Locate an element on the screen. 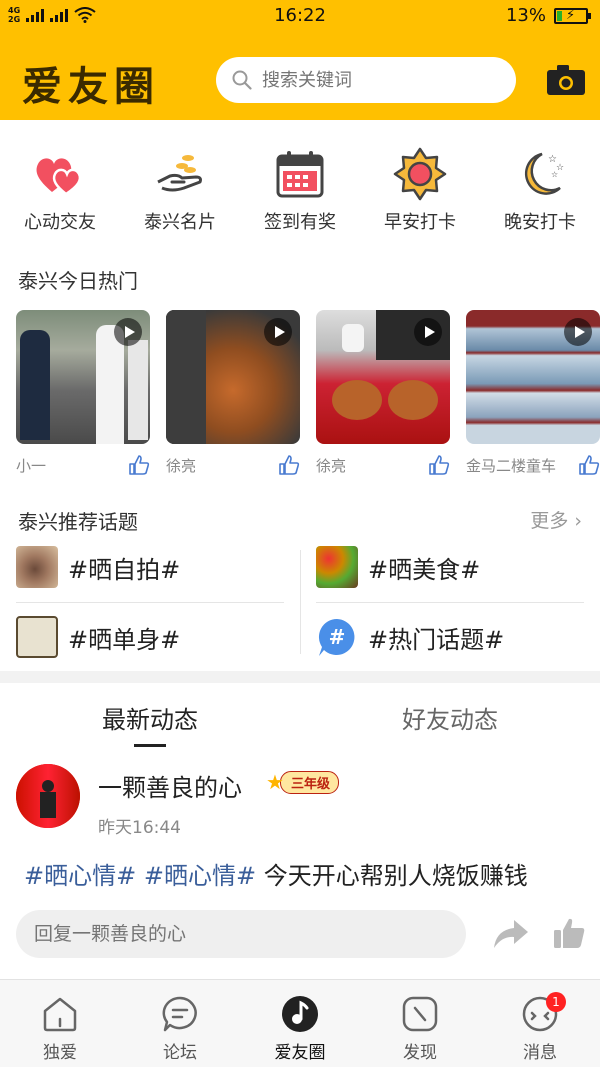 The width and height of the screenshot is (600, 1067). feature-label: 泰兴名片 is located at coordinates (180, 222).